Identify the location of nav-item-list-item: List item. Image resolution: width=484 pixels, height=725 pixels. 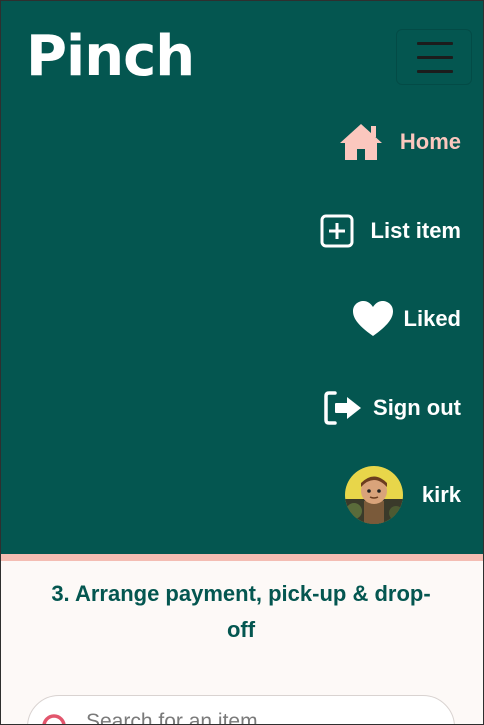
(390, 231).